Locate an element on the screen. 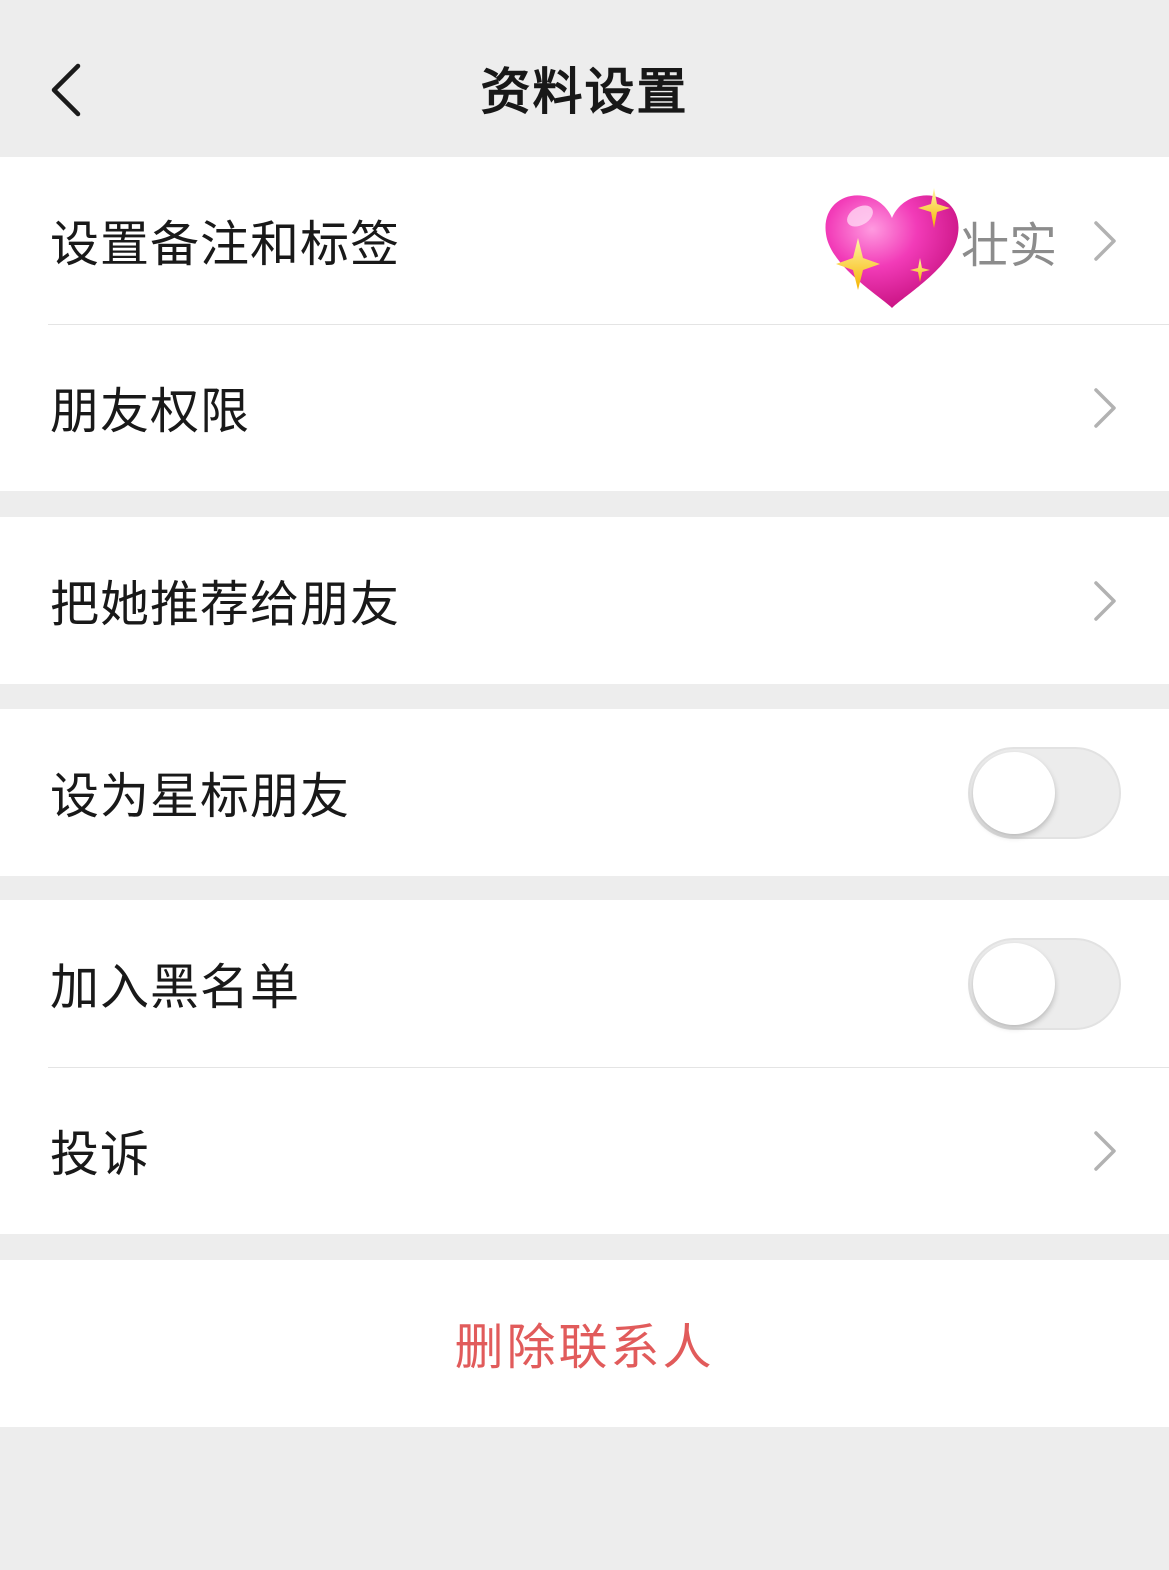 The width and height of the screenshot is (1169, 1570). row-recommend-to-friend: 把她推荐给朋友 is located at coordinates (584, 600).